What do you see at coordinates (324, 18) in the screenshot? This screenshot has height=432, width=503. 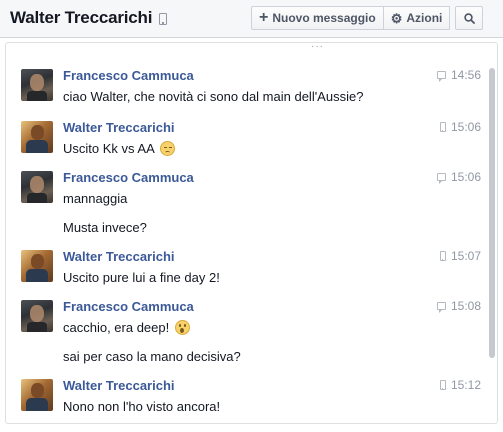 I see `new-message-label: Nuovo messaggio` at bounding box center [324, 18].